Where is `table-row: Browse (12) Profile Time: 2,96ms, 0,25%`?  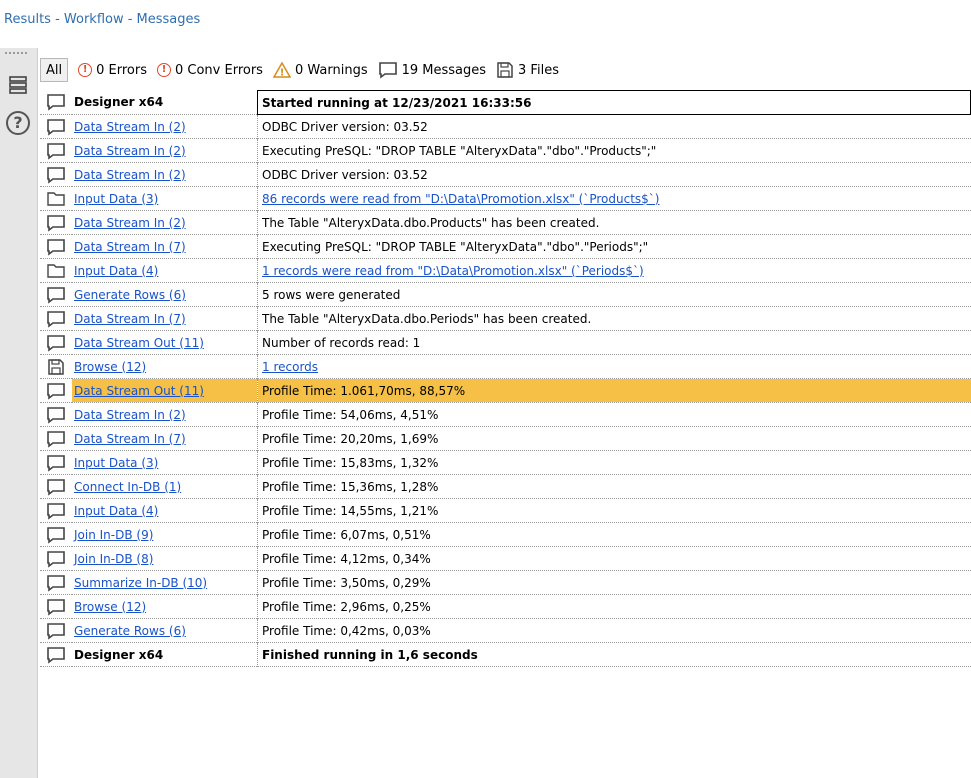
table-row: Browse (12) Profile Time: 2,96ms, 0,25% is located at coordinates (505, 606).